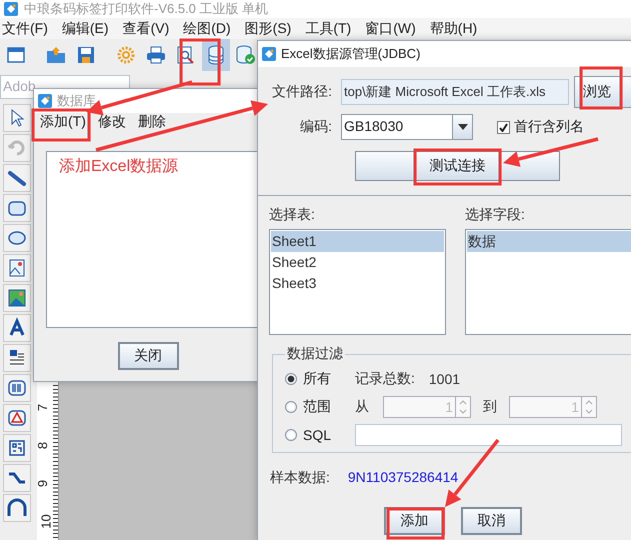 This screenshot has height=540, width=631. Describe the element at coordinates (357, 262) in the screenshot. I see `list-item: Sheet2` at that location.